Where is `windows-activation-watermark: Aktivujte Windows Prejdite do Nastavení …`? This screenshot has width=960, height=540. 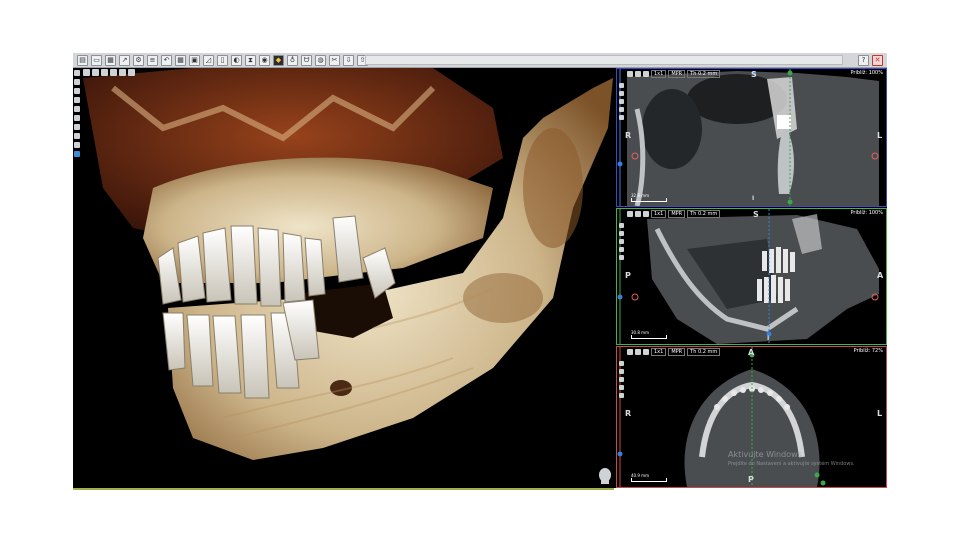 windows-activation-watermark: Aktivujte Windows Prejdite do Nastavení … is located at coordinates (791, 458).